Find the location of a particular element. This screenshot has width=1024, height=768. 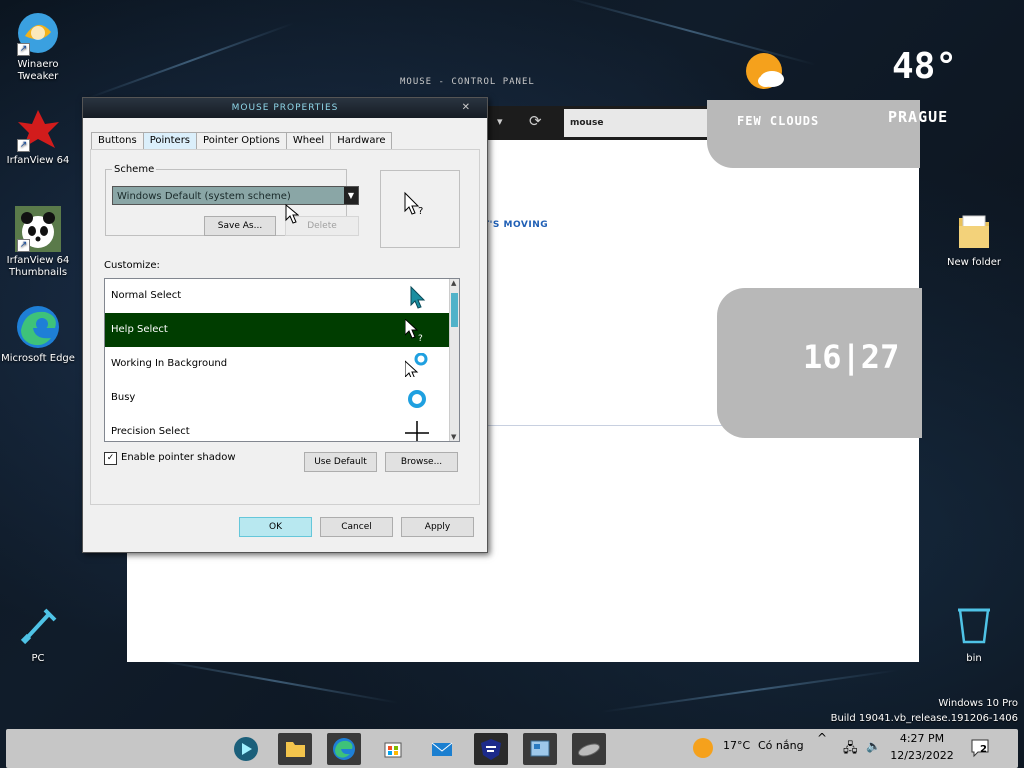

scroll-down-icon: ▼ is located at coordinates (453, 437).